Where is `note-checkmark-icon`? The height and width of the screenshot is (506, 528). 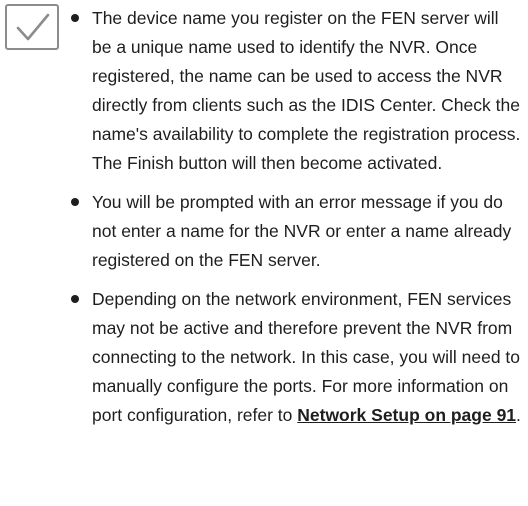
note-checkmark-icon is located at coordinates (32, 27).